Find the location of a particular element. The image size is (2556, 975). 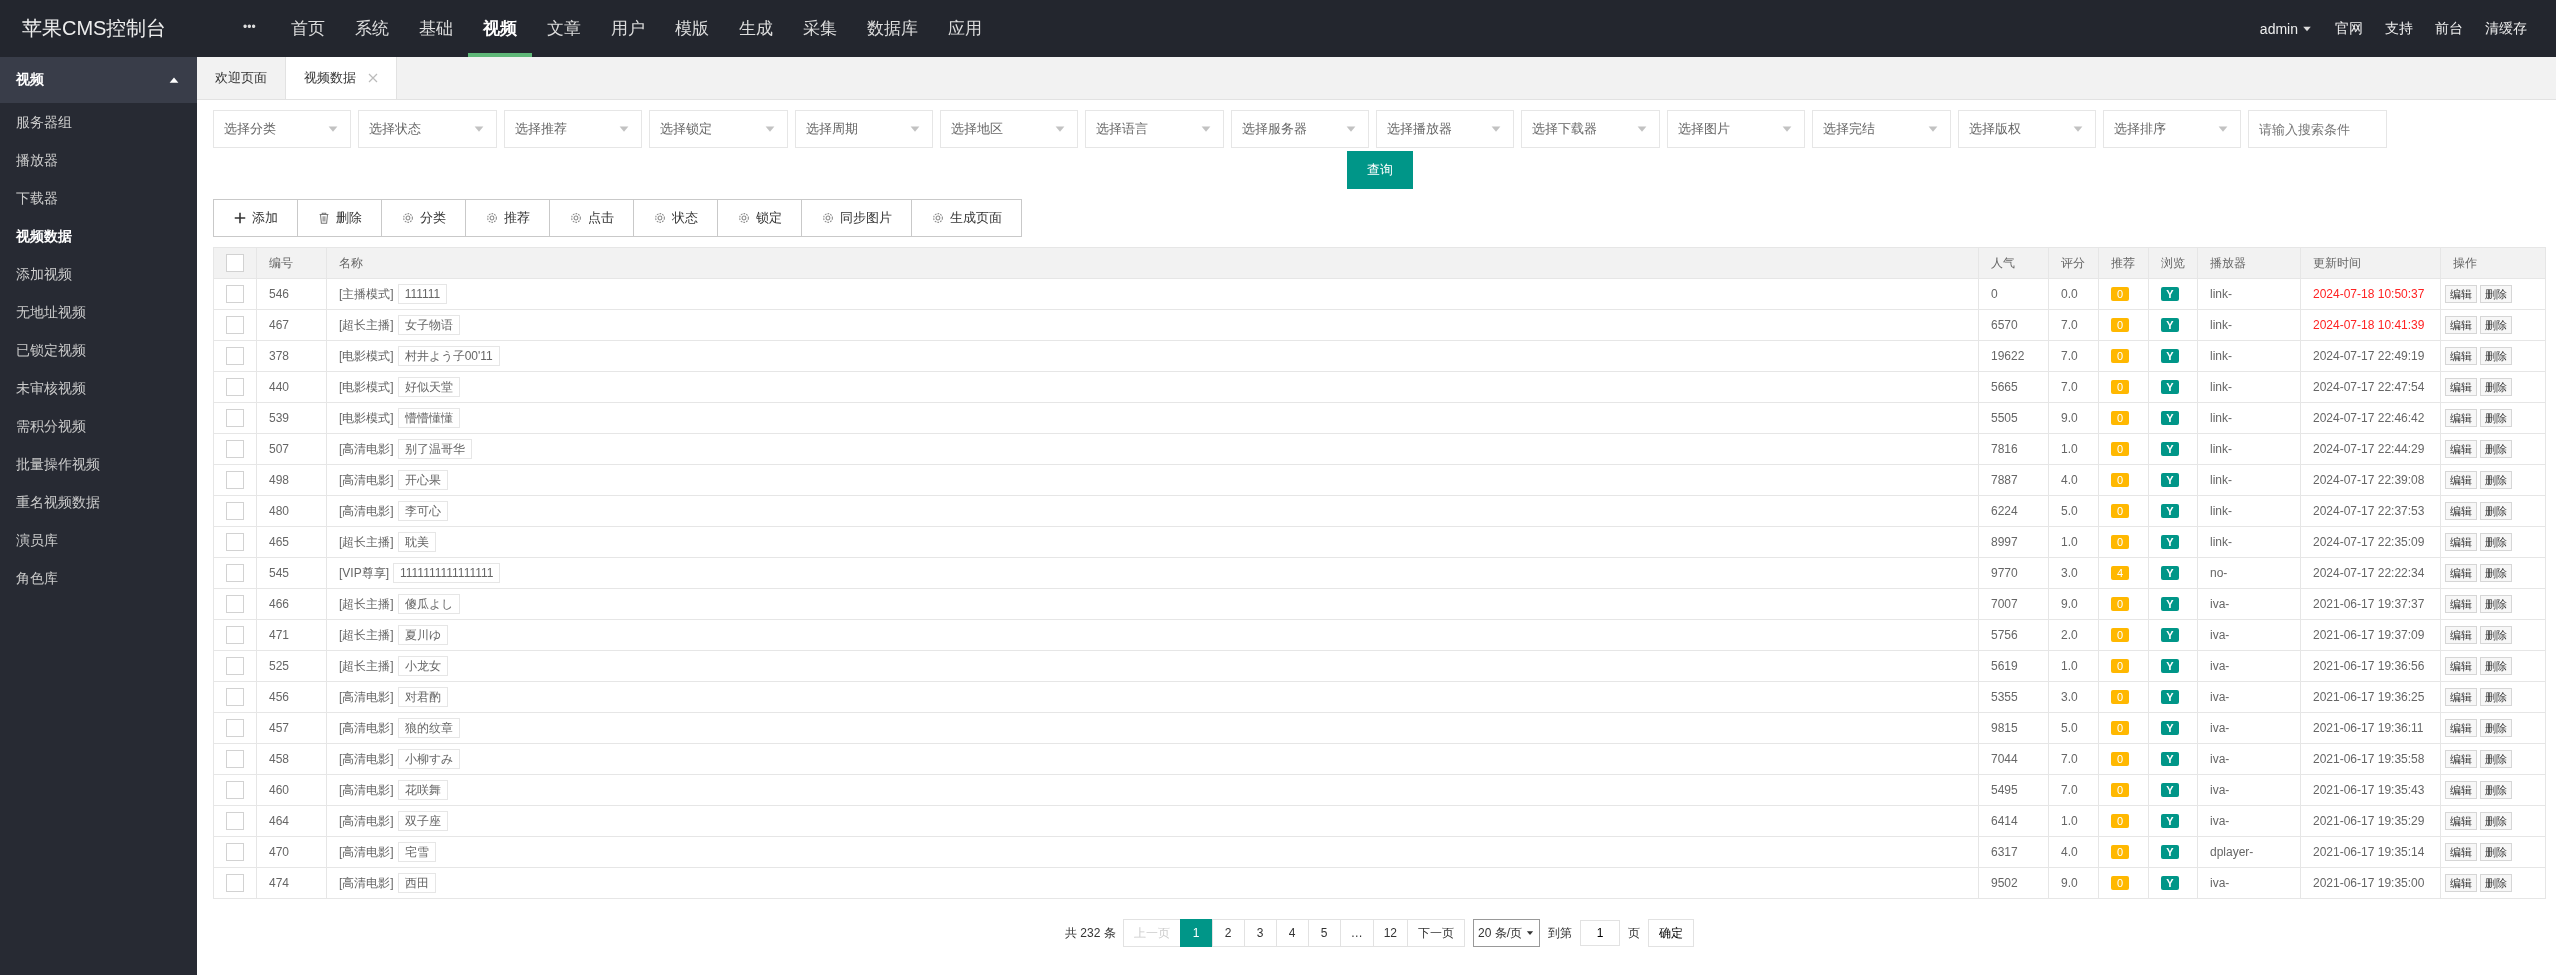

sidebar-item: 批量操作视频 is located at coordinates (98, 464).